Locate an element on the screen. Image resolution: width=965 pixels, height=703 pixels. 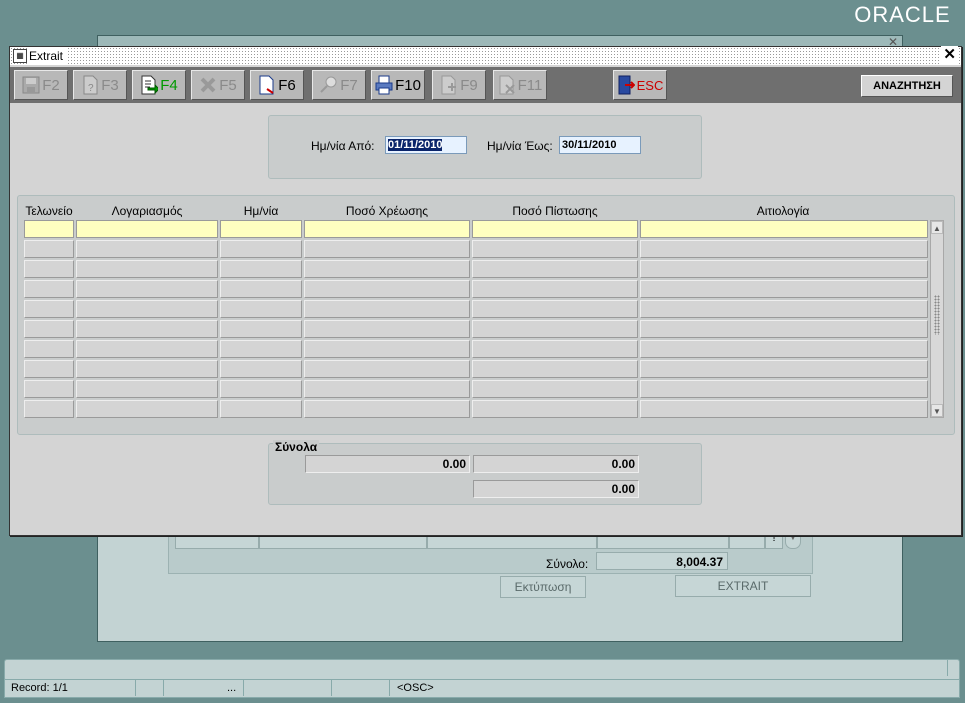
search-button: ΑΝΑΖΗΤΗΣΗ is located at coordinates (907, 86).